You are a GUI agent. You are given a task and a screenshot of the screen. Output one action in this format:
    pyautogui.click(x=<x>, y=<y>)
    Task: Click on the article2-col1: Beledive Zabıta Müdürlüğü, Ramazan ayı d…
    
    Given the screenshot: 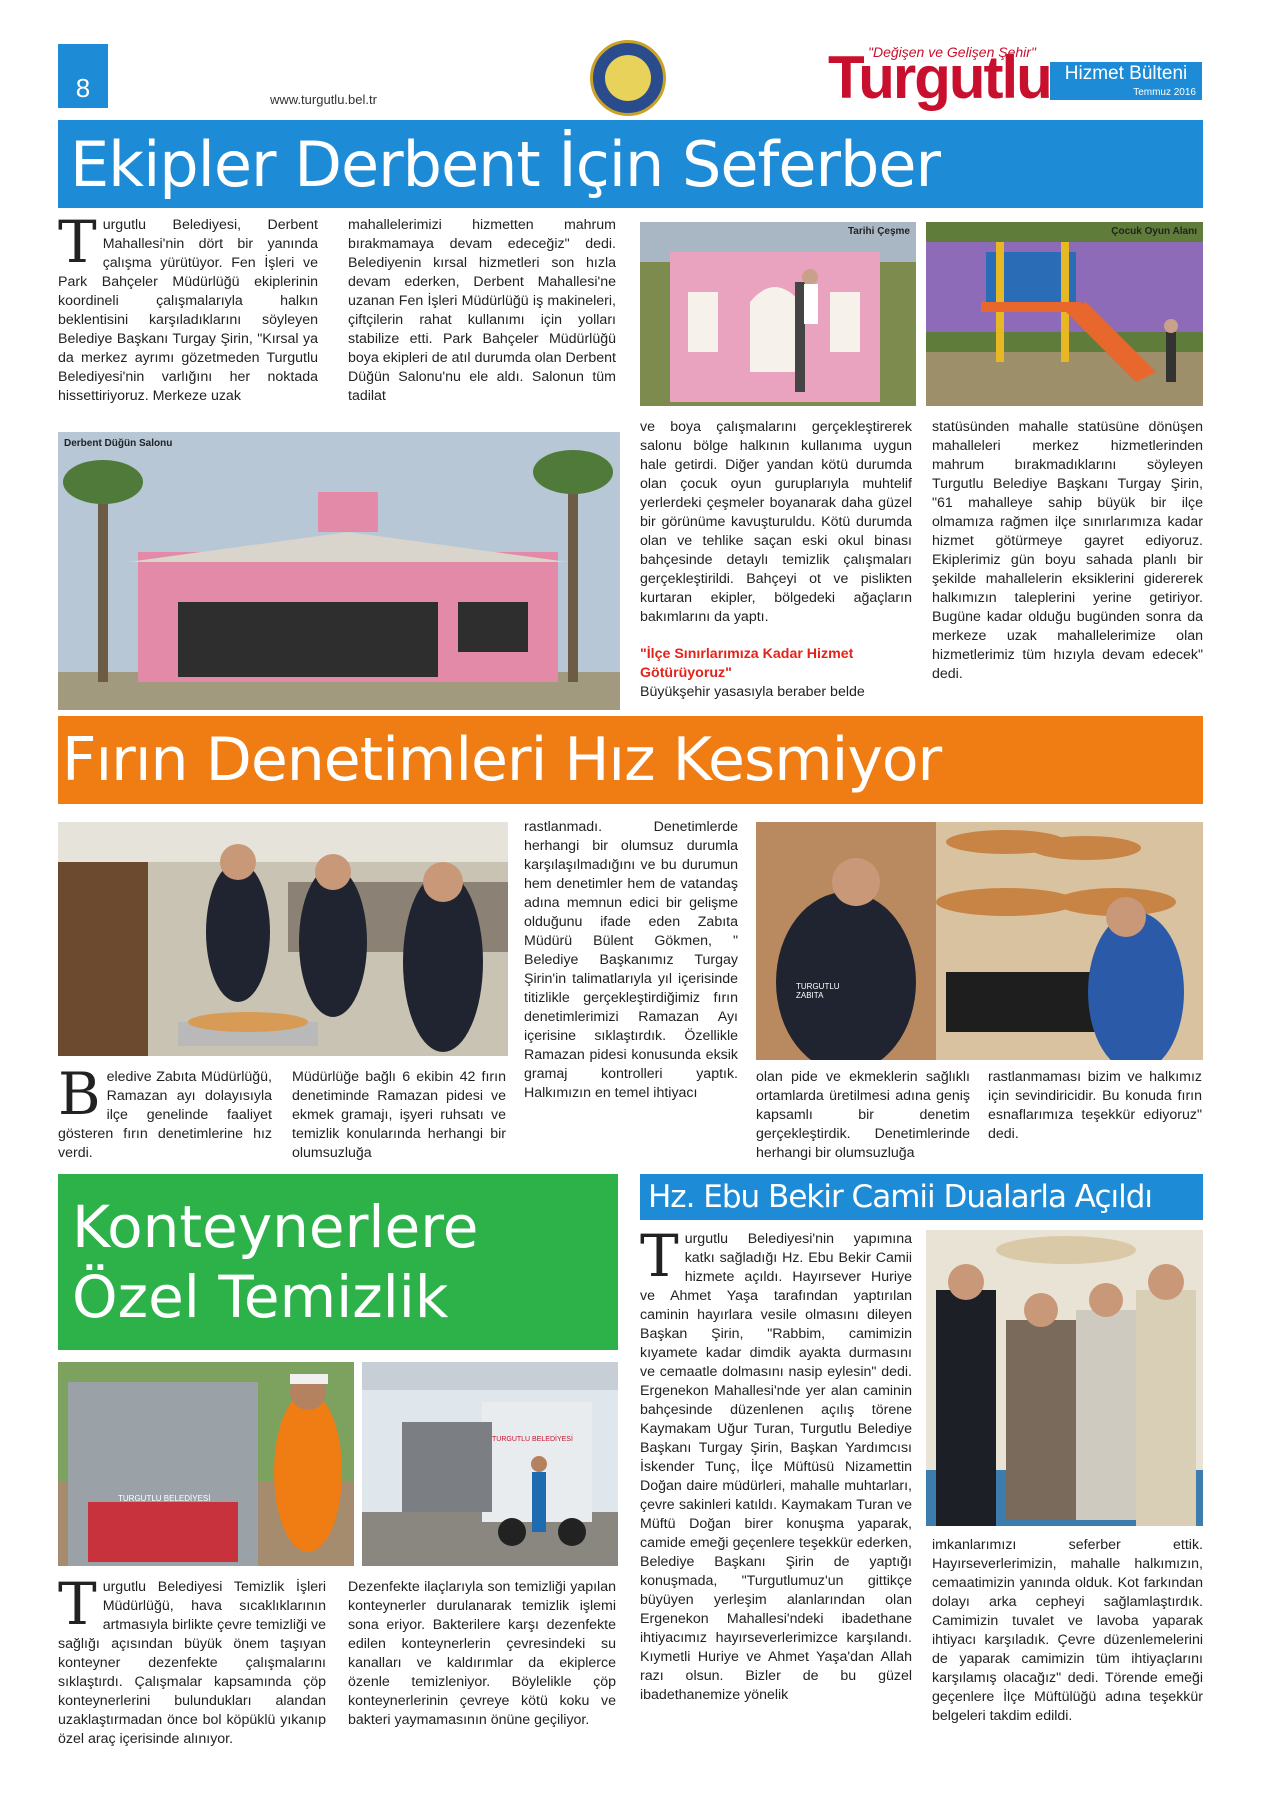 What is the action you would take?
    pyautogui.click(x=165, y=1110)
    